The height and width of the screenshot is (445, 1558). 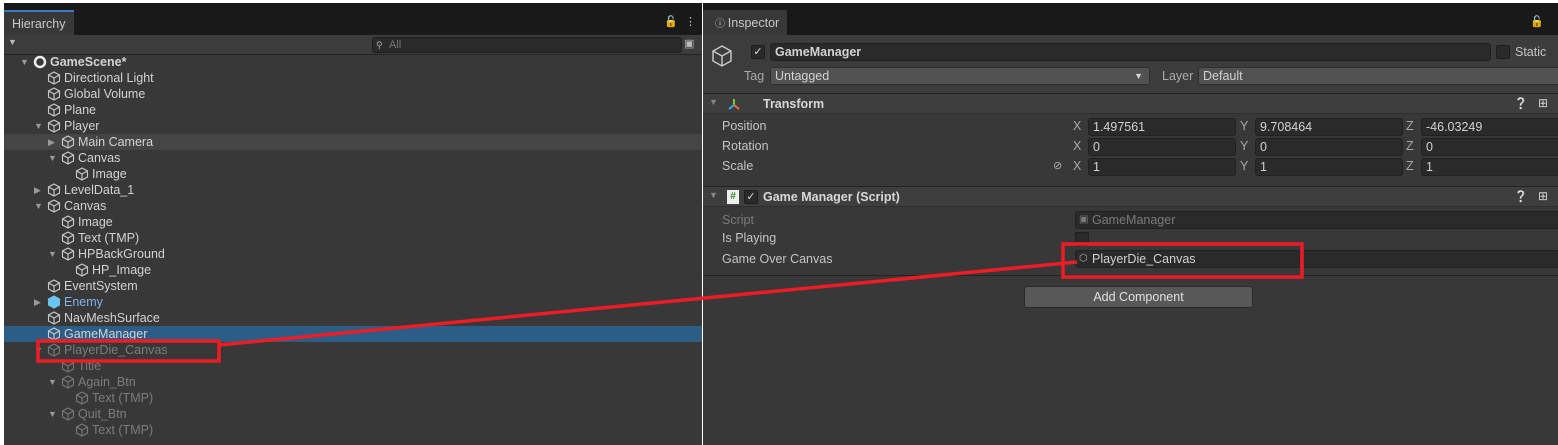 I want to click on hierarchy-item-label: HPBackGround, so click(x=121, y=254).